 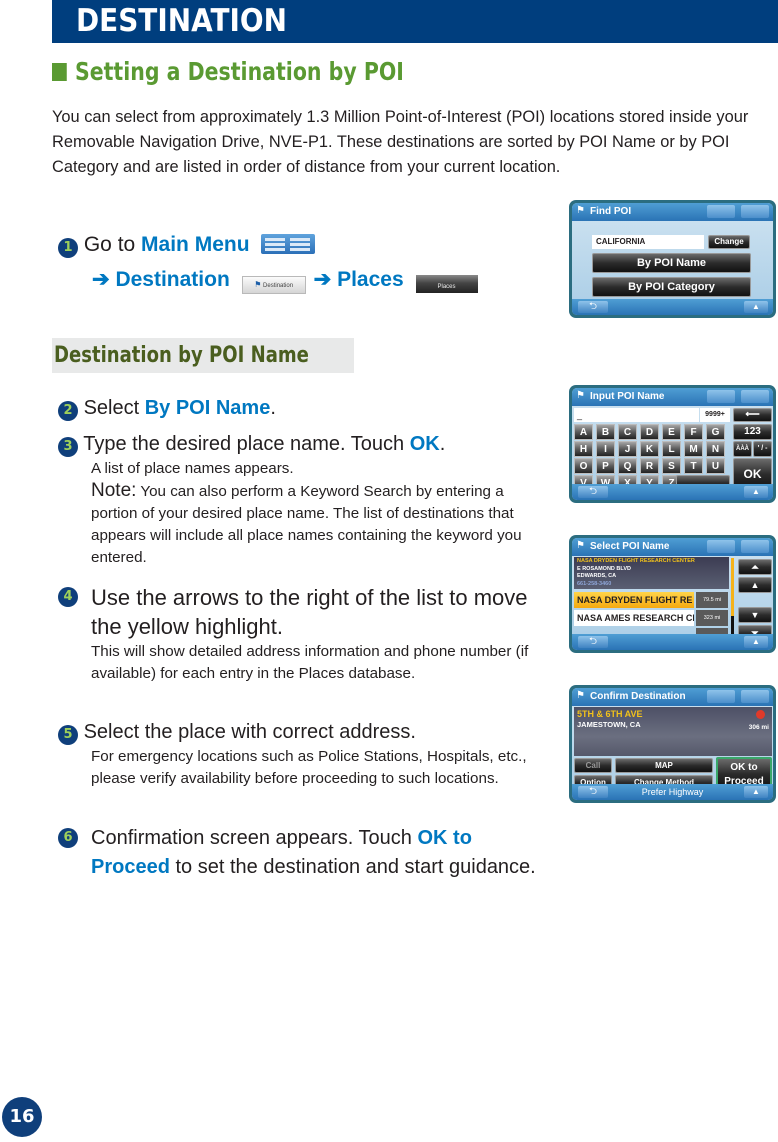 I want to click on numbers-key: 123, so click(x=752, y=432).